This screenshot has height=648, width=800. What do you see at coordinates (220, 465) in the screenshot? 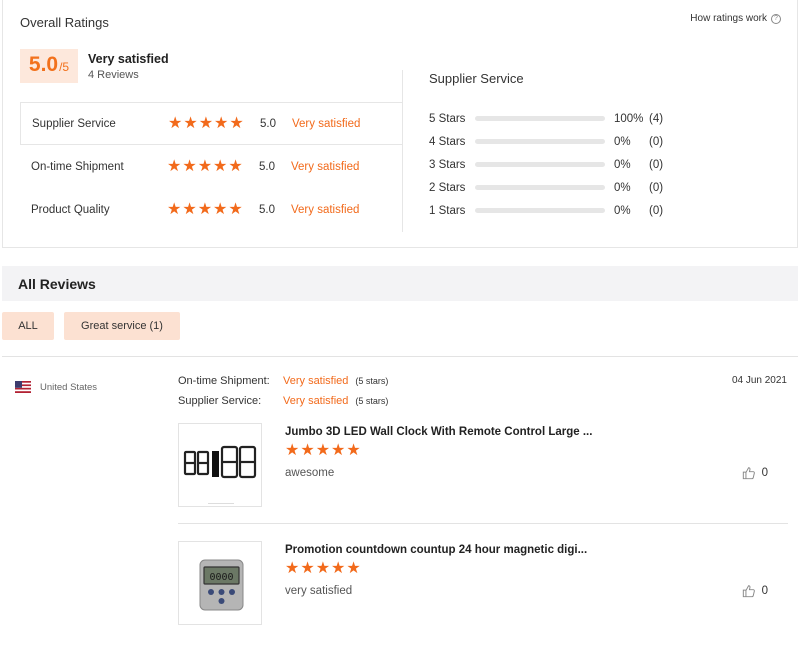
I see `product-thumbnail` at bounding box center [220, 465].